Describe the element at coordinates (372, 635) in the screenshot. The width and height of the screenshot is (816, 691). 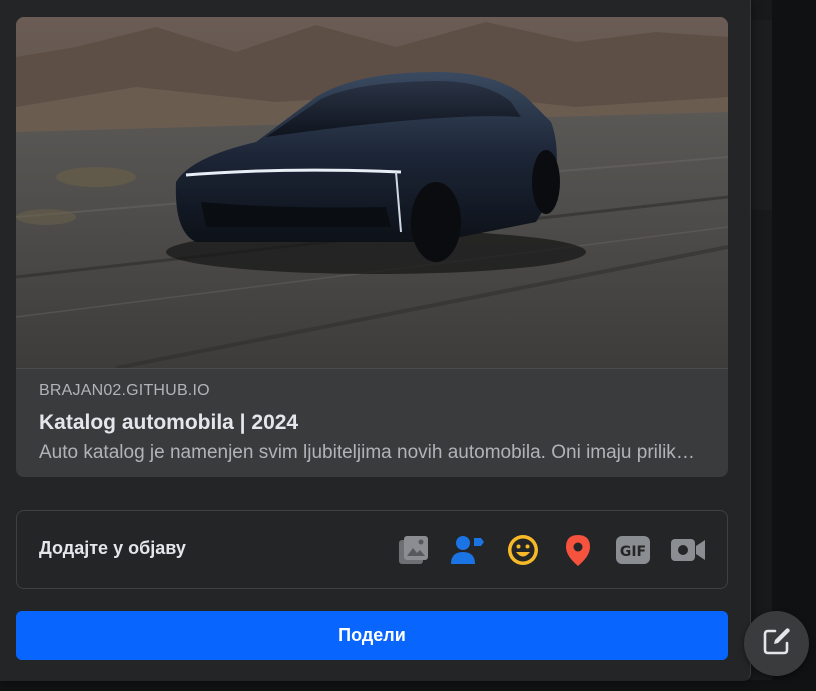
I see `share-button: Подели` at that location.